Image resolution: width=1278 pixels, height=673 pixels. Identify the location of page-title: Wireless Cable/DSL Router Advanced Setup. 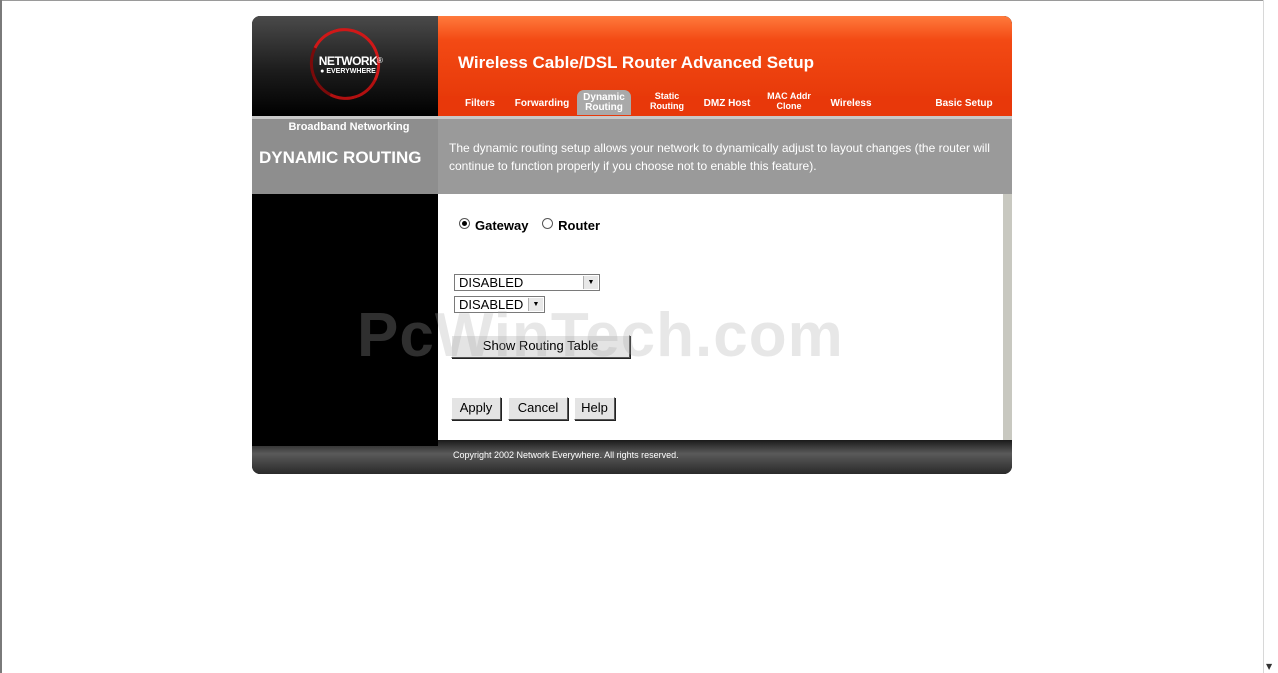
(636, 62).